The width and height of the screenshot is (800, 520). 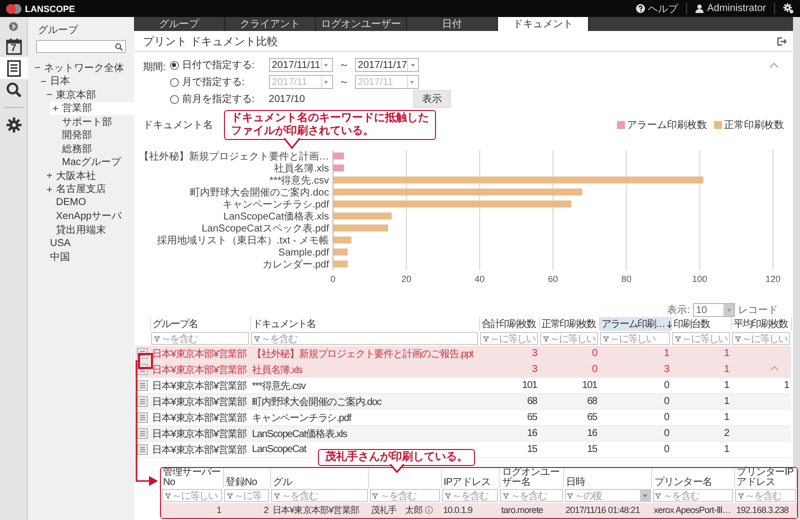 I want to click on scrollbar, so click(x=796, y=268).